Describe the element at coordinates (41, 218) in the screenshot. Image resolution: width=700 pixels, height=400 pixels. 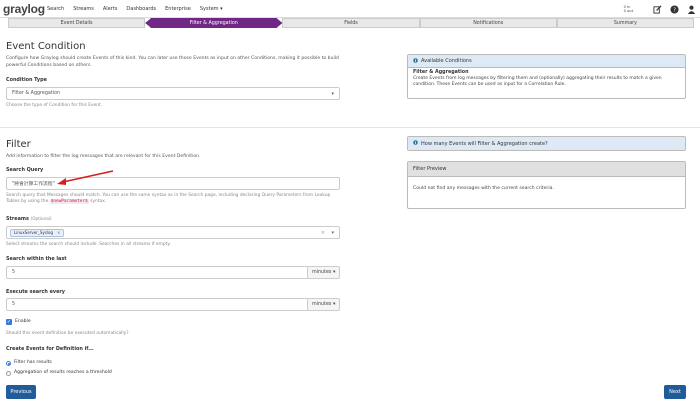
I see `streams-optional: (Optional)` at that location.